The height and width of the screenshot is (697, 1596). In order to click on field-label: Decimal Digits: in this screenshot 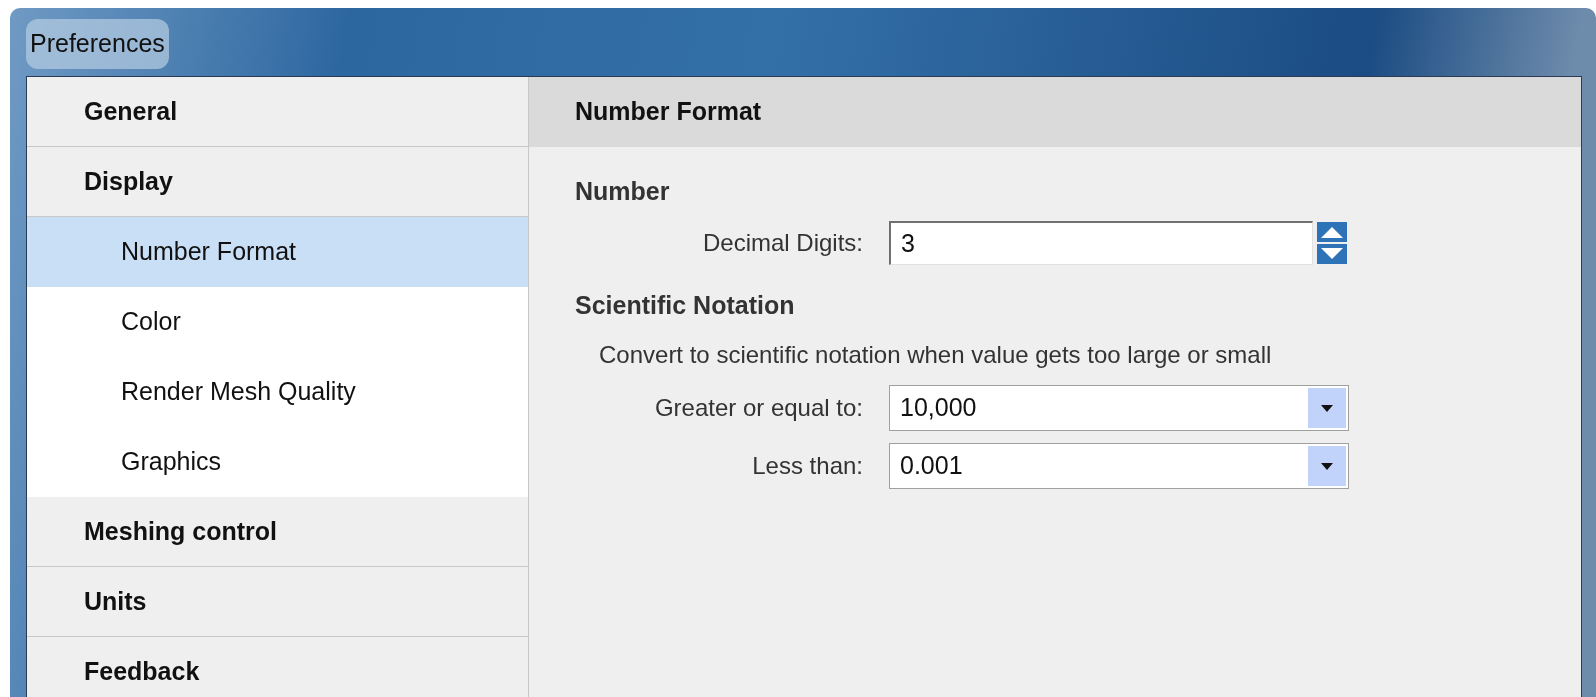, I will do `click(782, 243)`.